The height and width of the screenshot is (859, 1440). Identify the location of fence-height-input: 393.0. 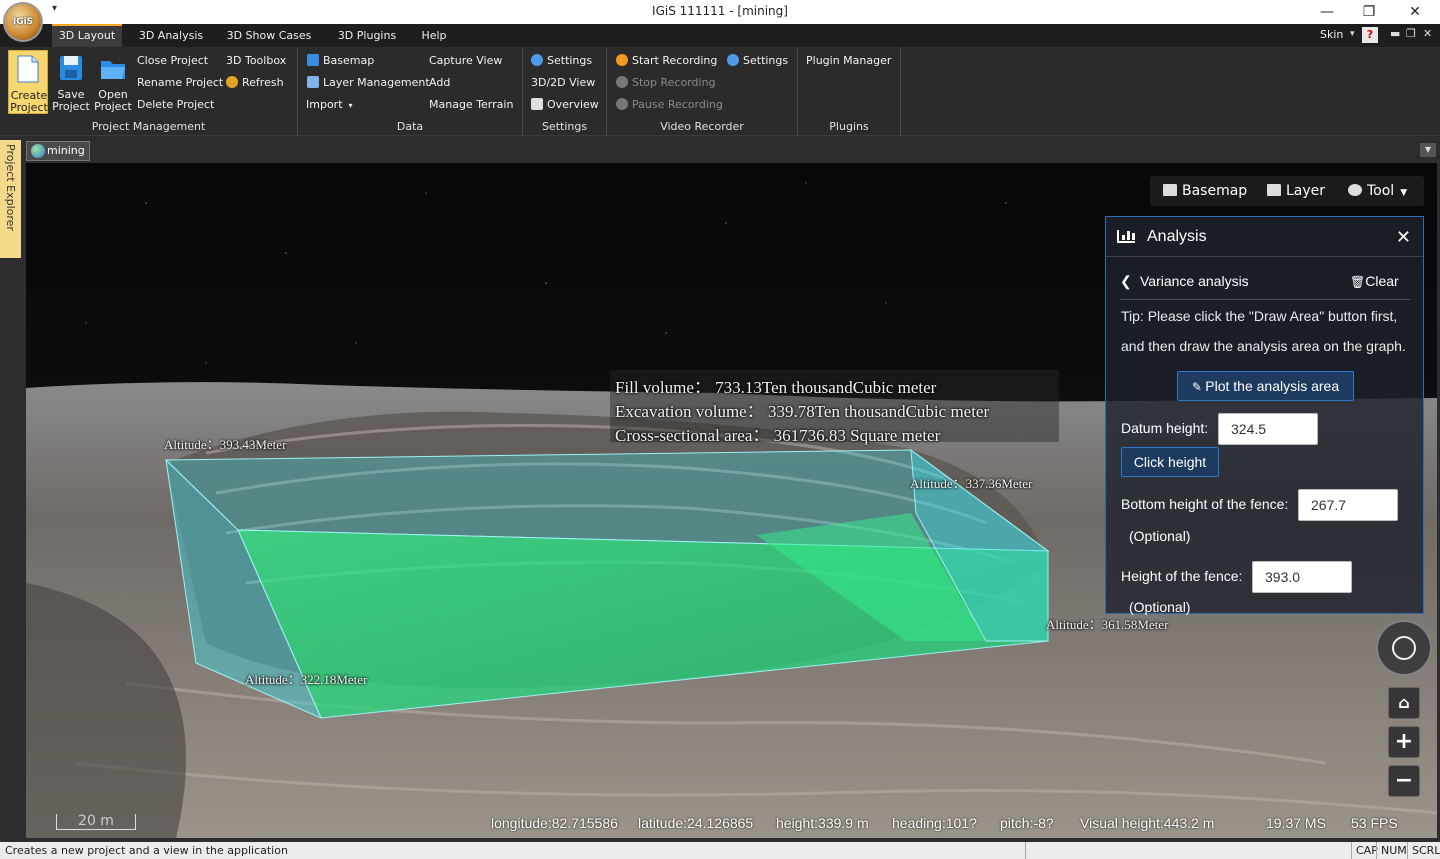
(1302, 577).